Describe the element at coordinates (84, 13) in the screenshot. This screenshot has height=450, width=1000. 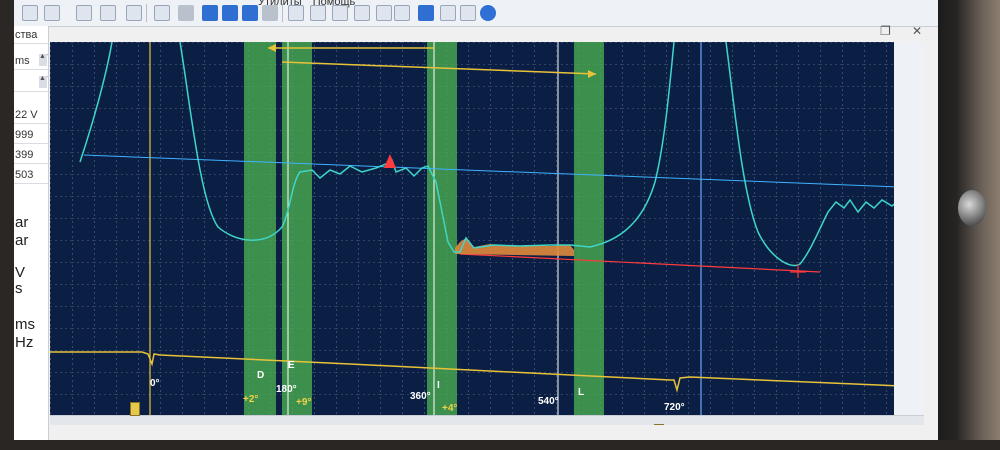
I see `wave-tool-icon` at that location.